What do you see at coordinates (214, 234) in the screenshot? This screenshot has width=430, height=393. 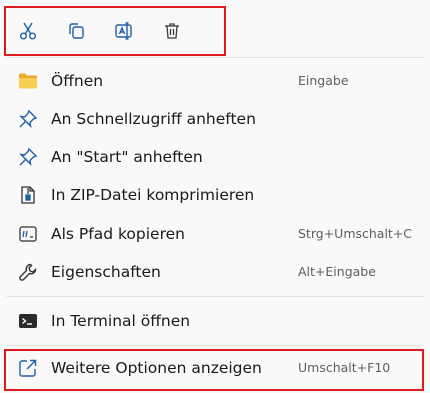 I see `menu-item-copy-path: Als Pfad kopieren Strg+Umschalt+C` at bounding box center [214, 234].